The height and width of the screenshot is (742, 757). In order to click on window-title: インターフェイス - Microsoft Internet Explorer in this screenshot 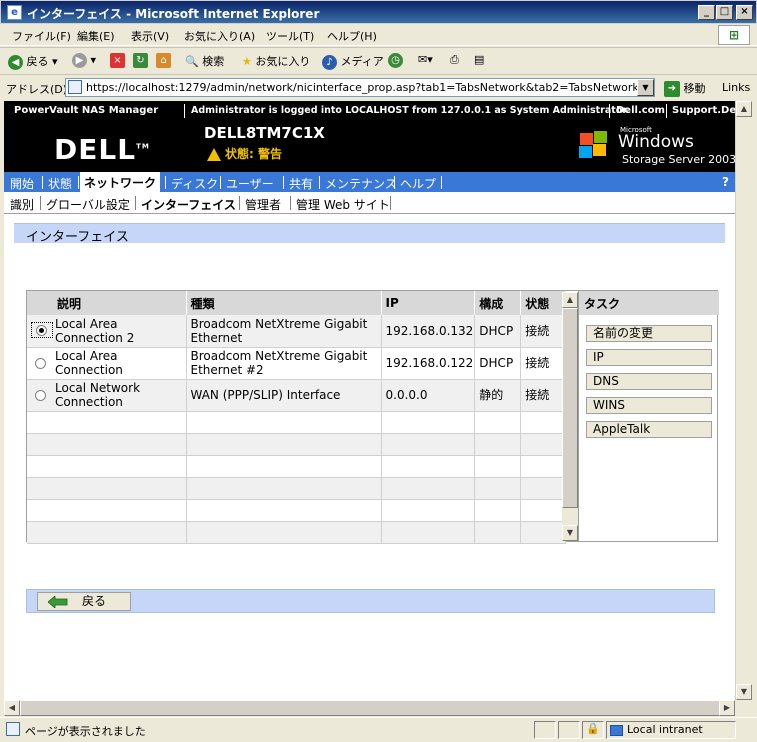, I will do `click(173, 14)`.